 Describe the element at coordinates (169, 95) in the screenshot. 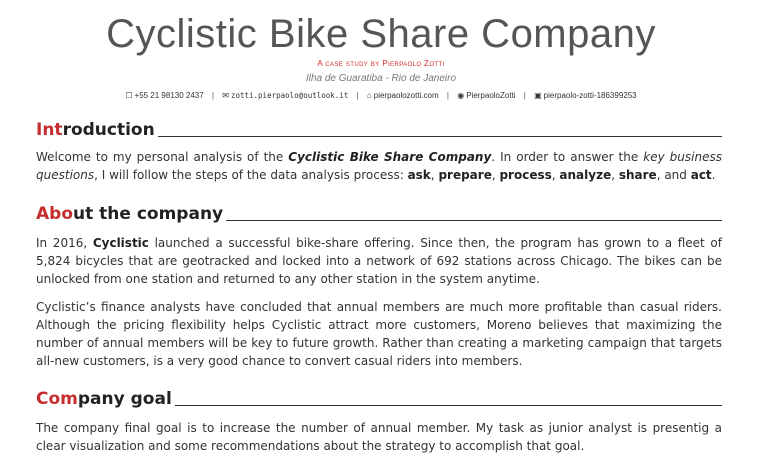

I see `phone-text: +55 21 98130 2437` at that location.